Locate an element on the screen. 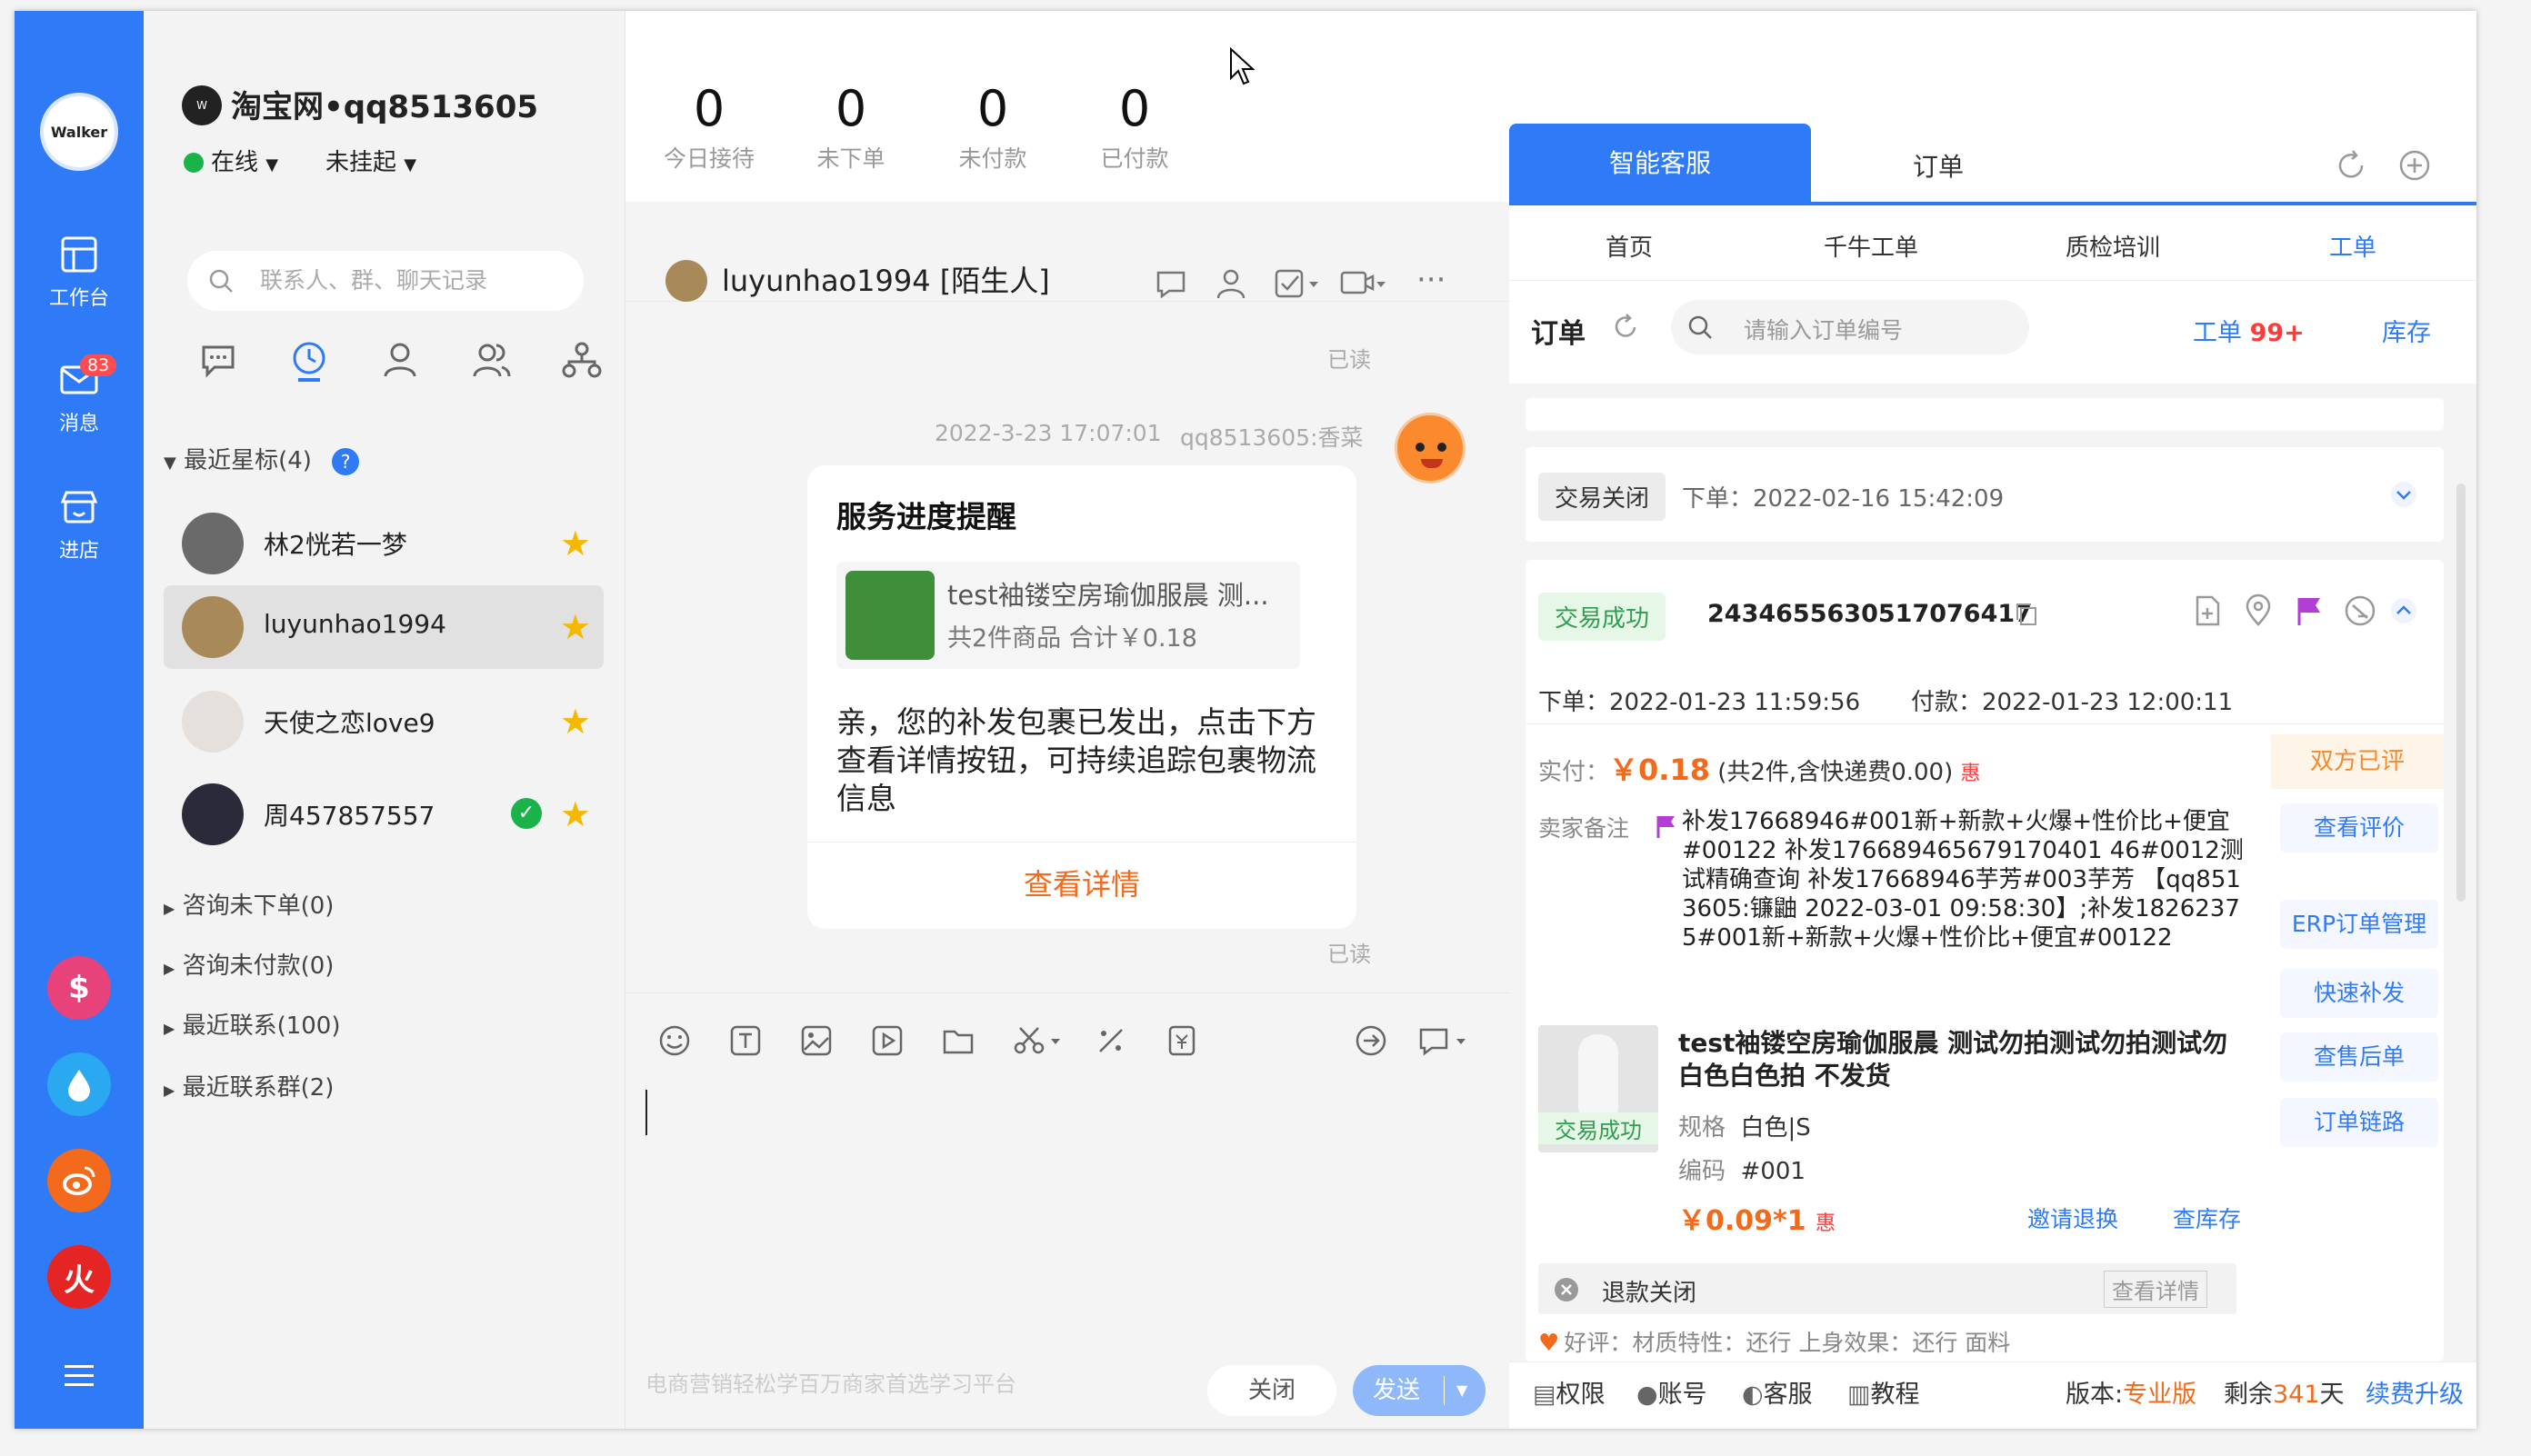  image-icon is located at coordinates (817, 1040).